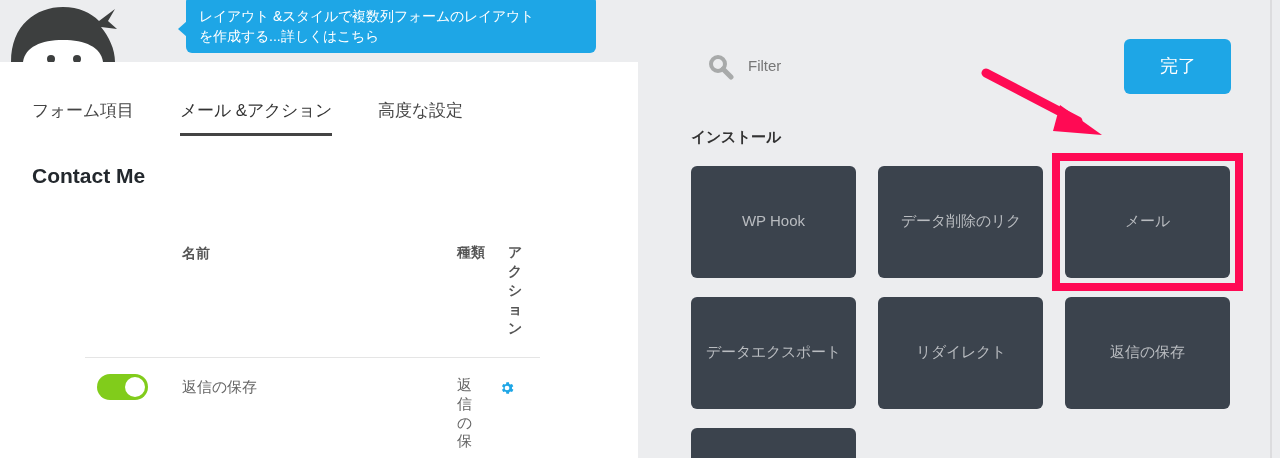  Describe the element at coordinates (196, 253) in the screenshot. I see `column-header: 名前` at that location.